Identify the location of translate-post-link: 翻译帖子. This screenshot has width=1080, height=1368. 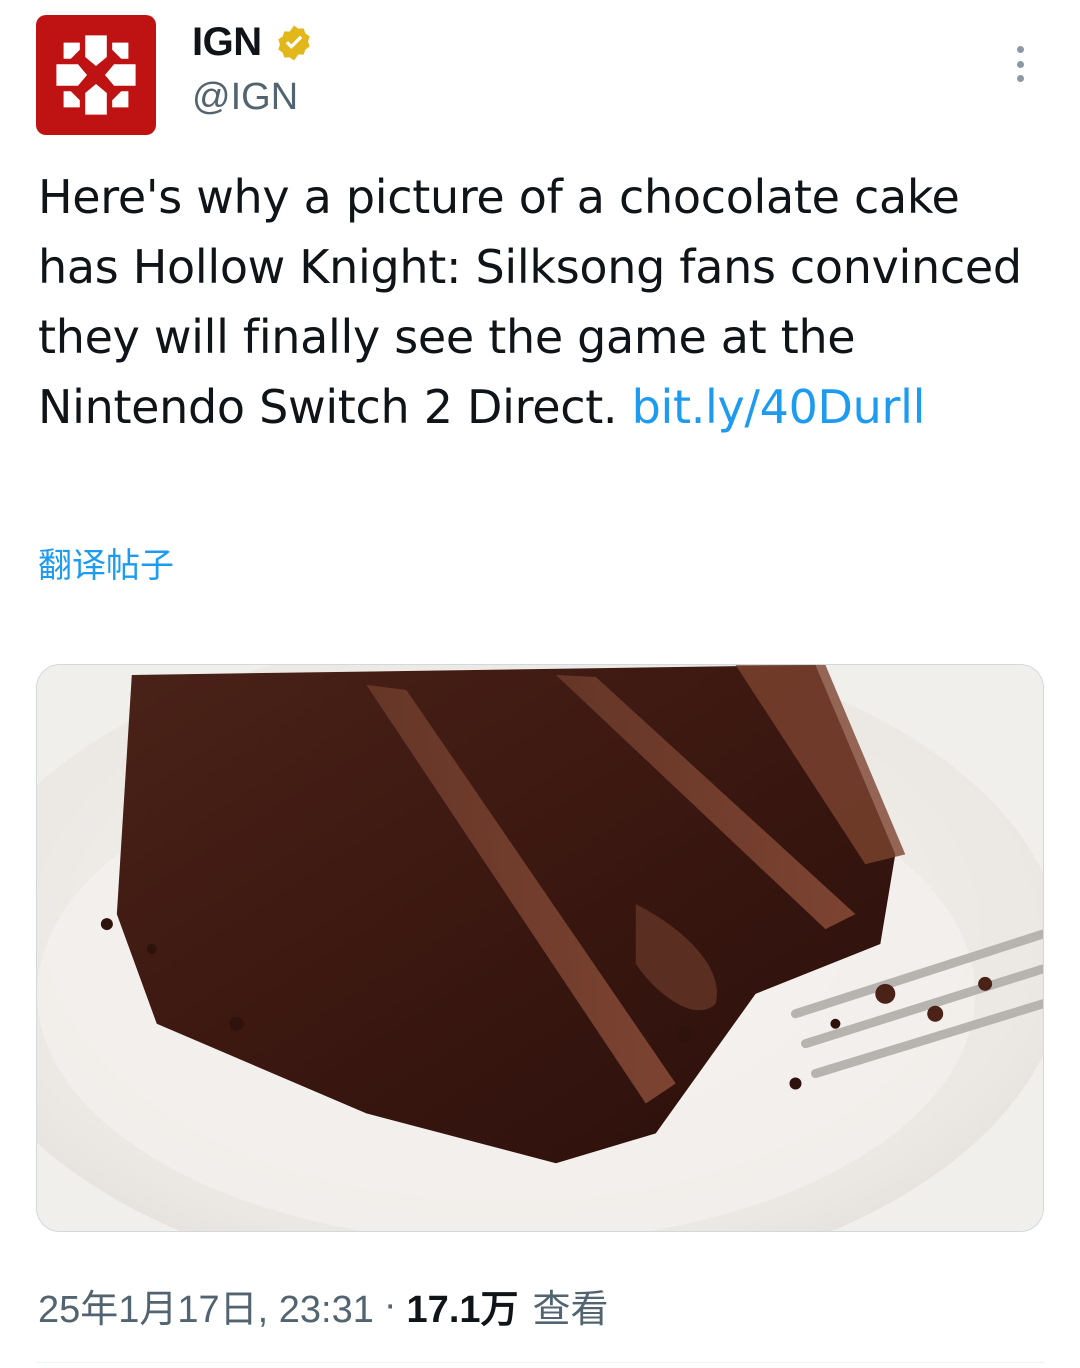
(106, 562).